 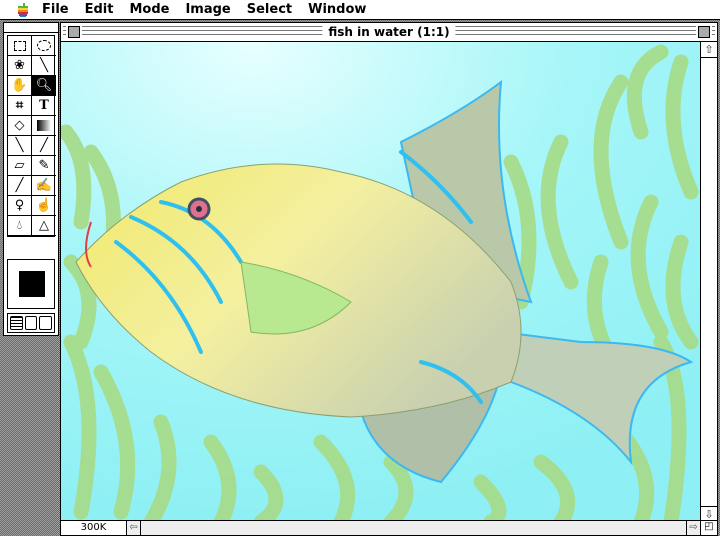 What do you see at coordinates (20, 106) in the screenshot?
I see `crop-tool: ⌗` at bounding box center [20, 106].